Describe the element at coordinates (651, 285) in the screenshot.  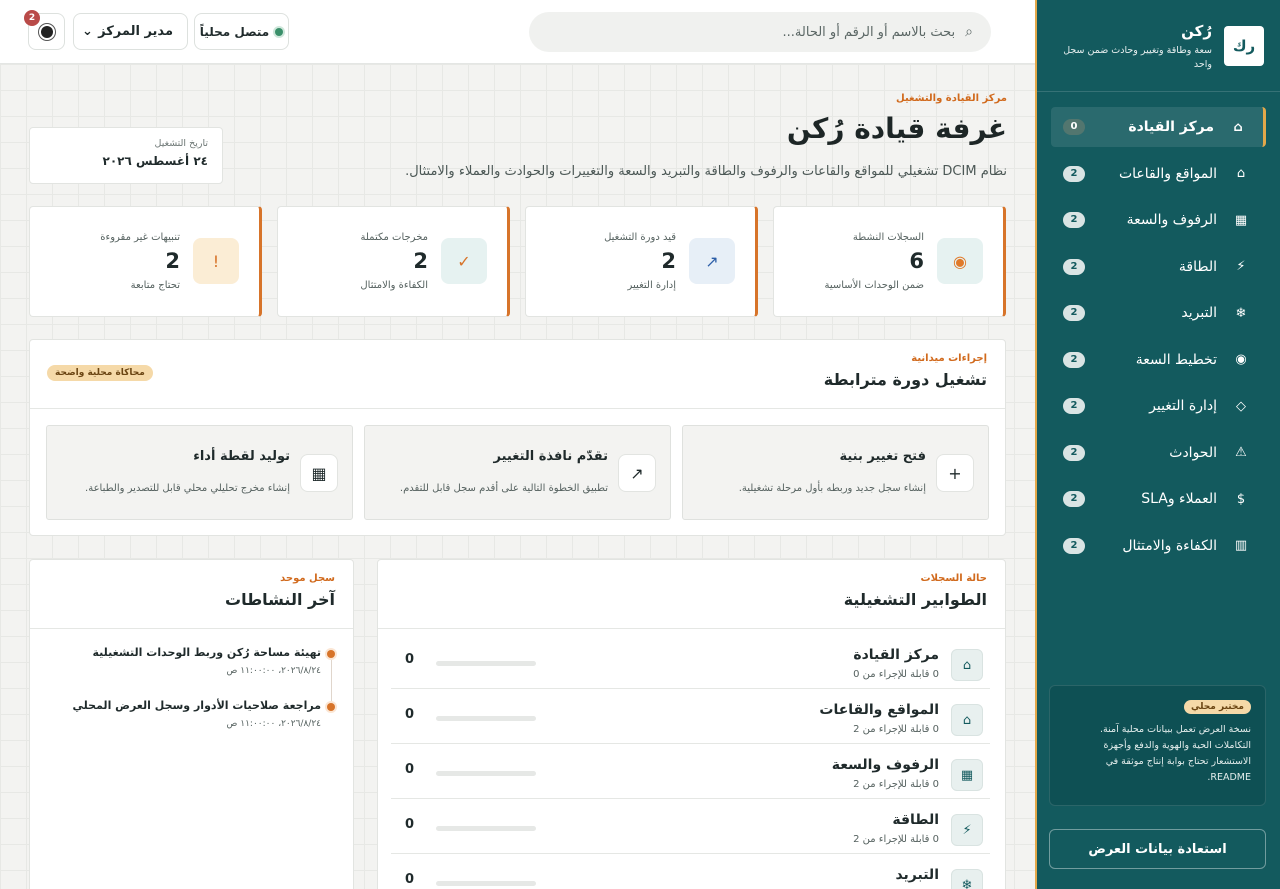
I see `stat-sub: إدارة التغيير` at that location.